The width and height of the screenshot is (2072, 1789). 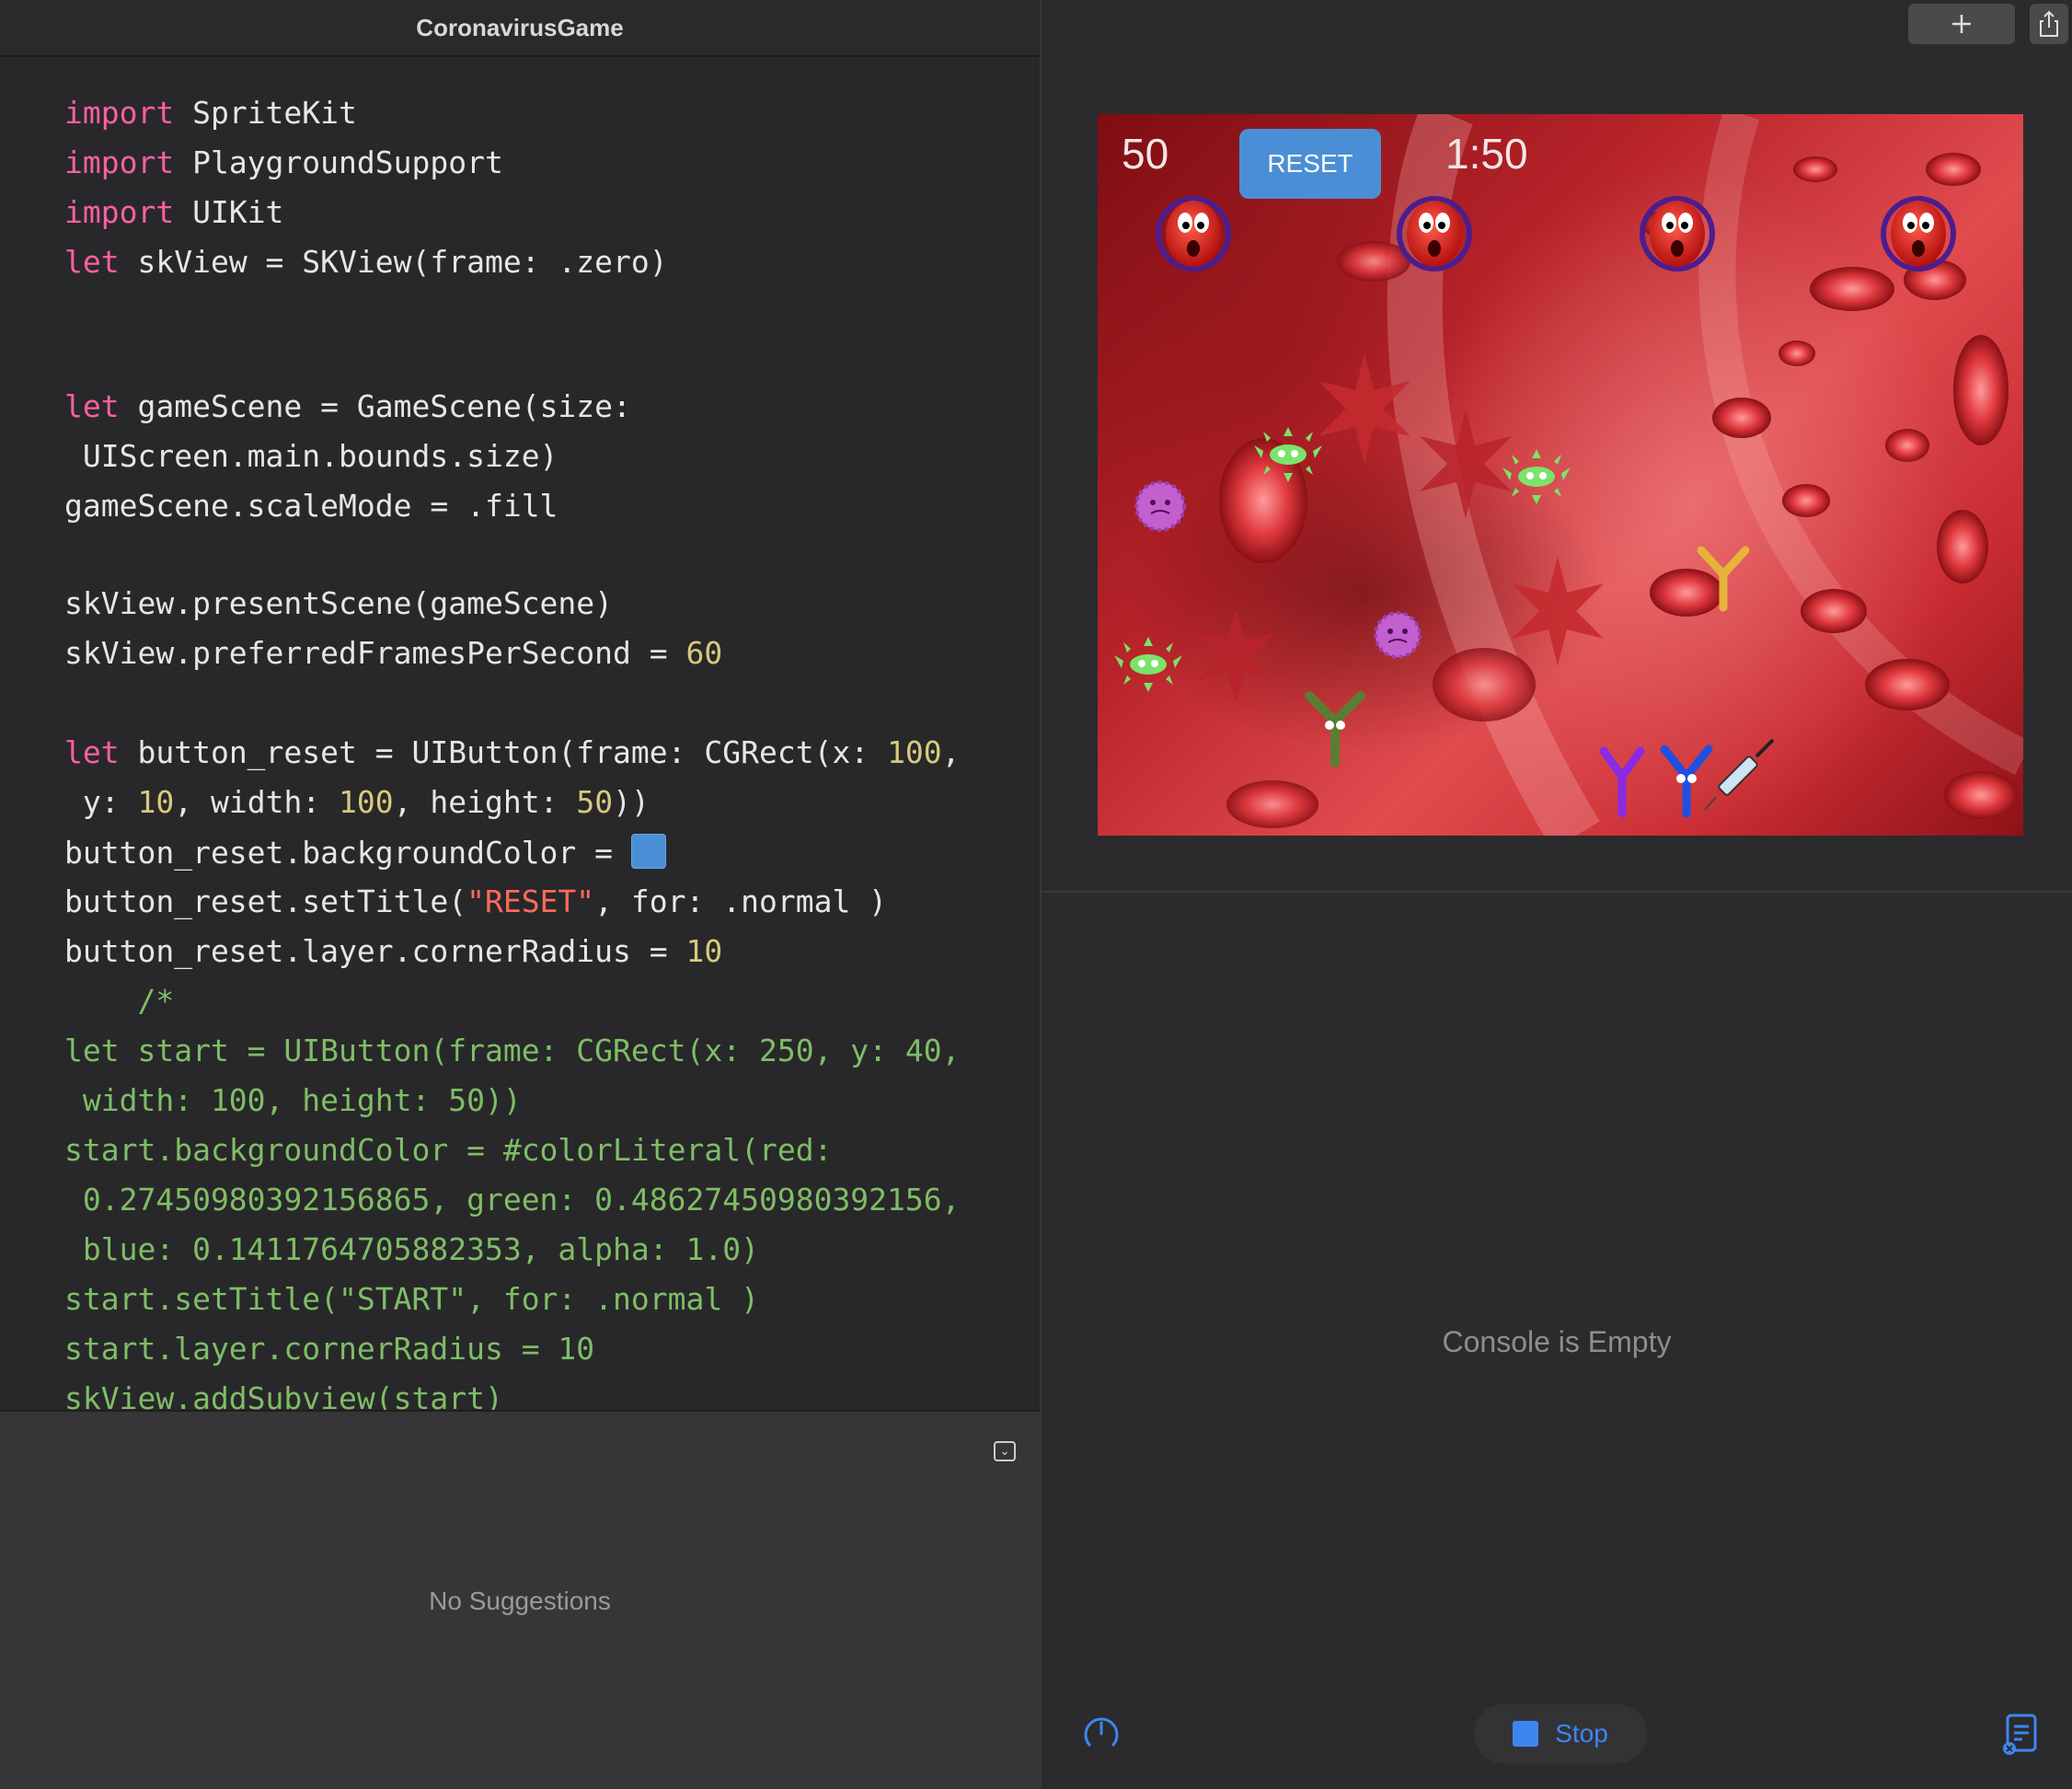 I want to click on code-line: import UIKit, so click(x=173, y=212).